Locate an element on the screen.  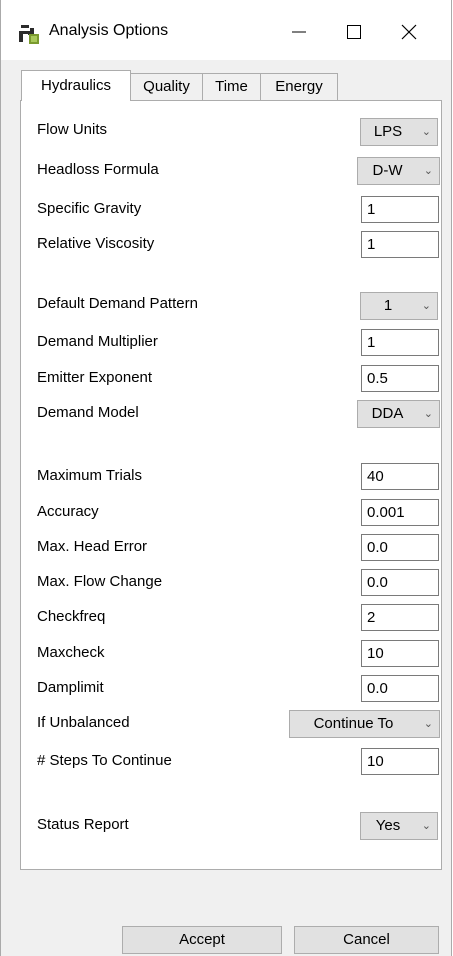
specific-gravity-label: Specific Gravity is located at coordinates (89, 208).